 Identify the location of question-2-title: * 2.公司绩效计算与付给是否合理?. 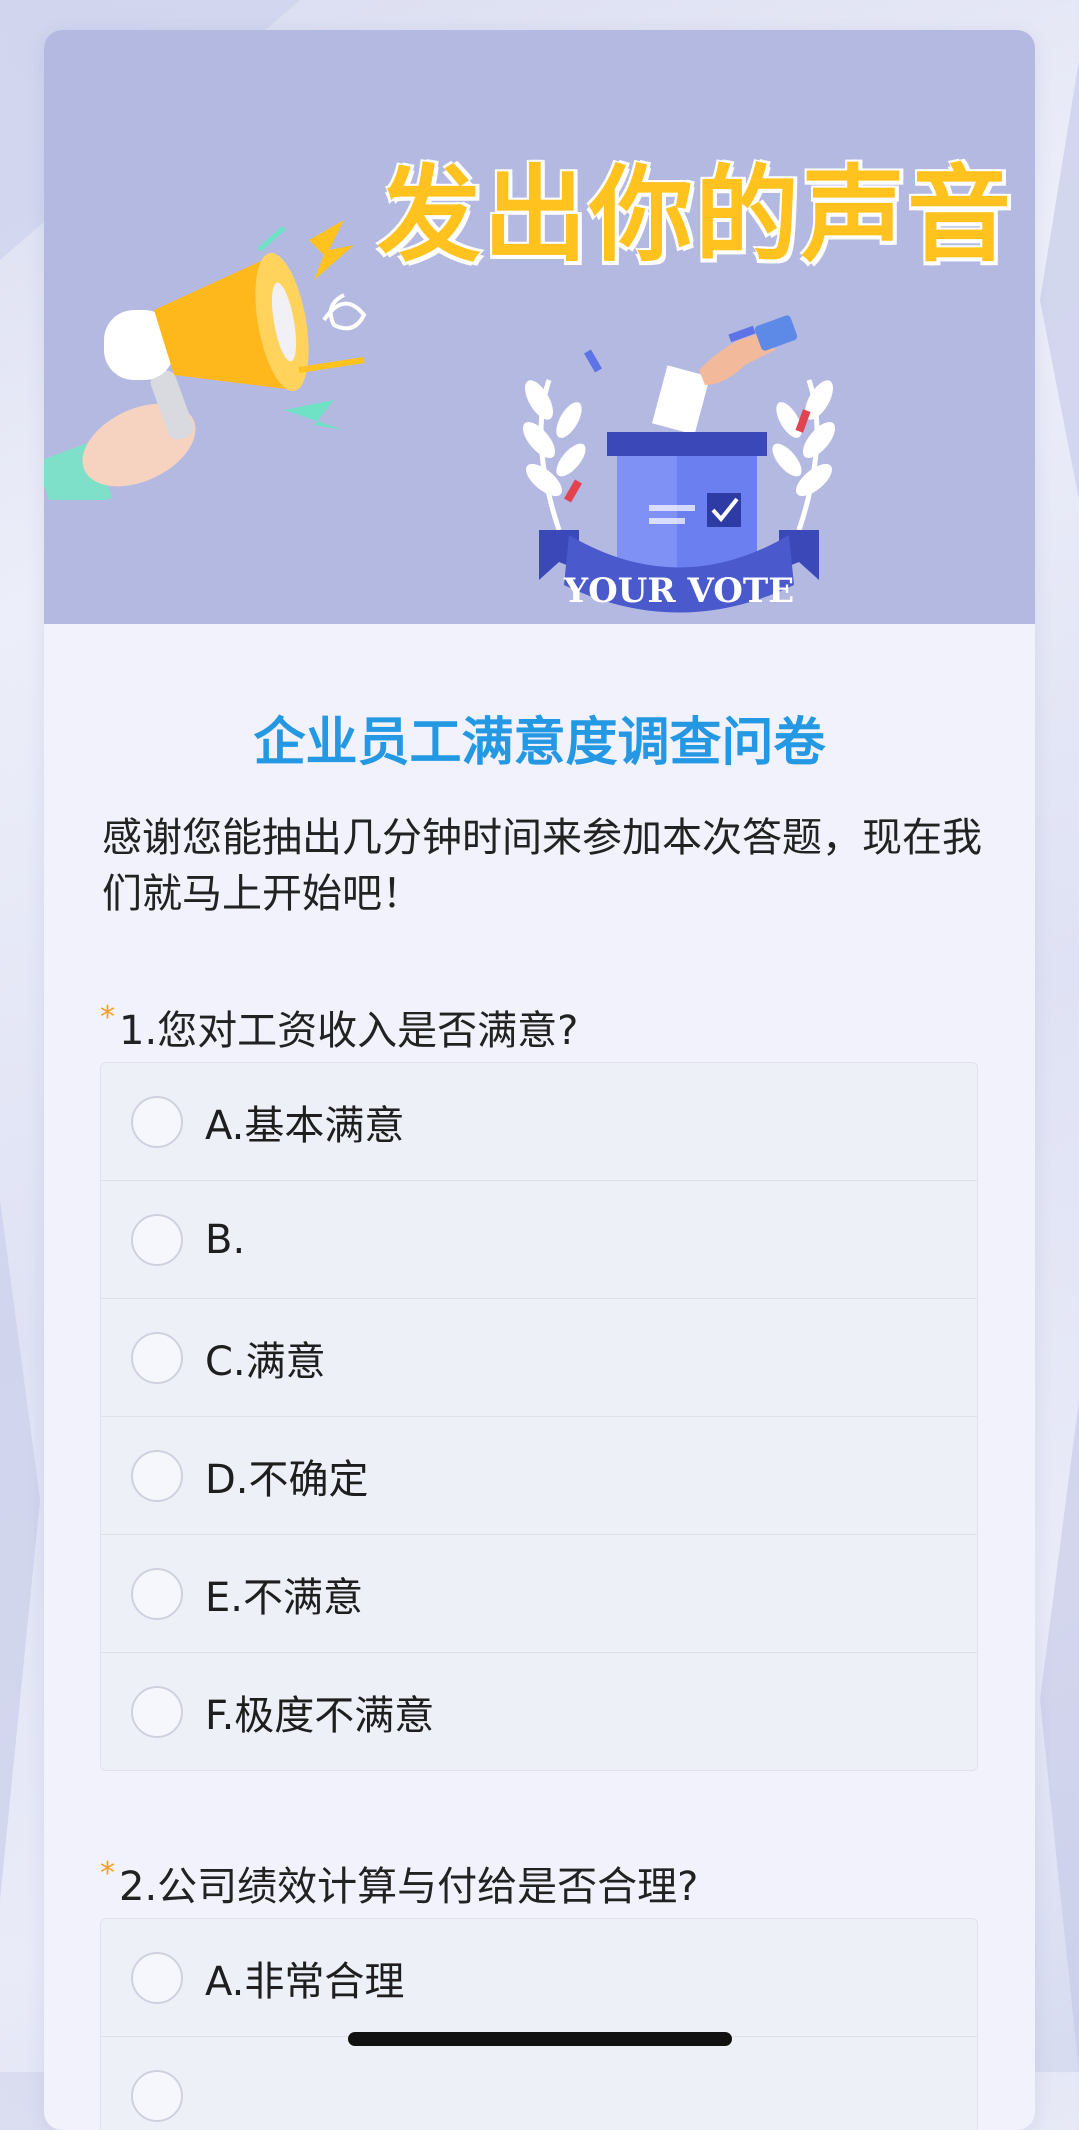
(399, 1883).